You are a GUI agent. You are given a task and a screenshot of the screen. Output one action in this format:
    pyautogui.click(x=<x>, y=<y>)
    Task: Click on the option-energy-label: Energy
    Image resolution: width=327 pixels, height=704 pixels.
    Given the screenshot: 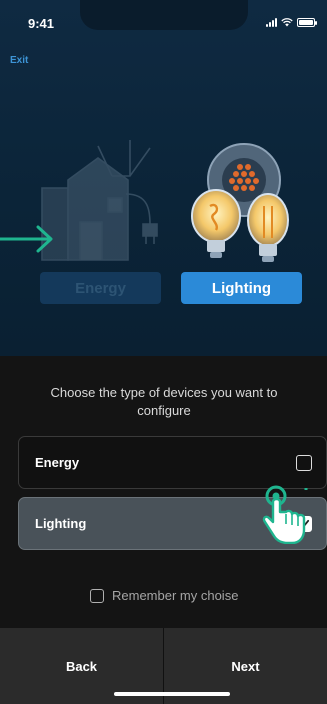 What is the action you would take?
    pyautogui.click(x=57, y=462)
    